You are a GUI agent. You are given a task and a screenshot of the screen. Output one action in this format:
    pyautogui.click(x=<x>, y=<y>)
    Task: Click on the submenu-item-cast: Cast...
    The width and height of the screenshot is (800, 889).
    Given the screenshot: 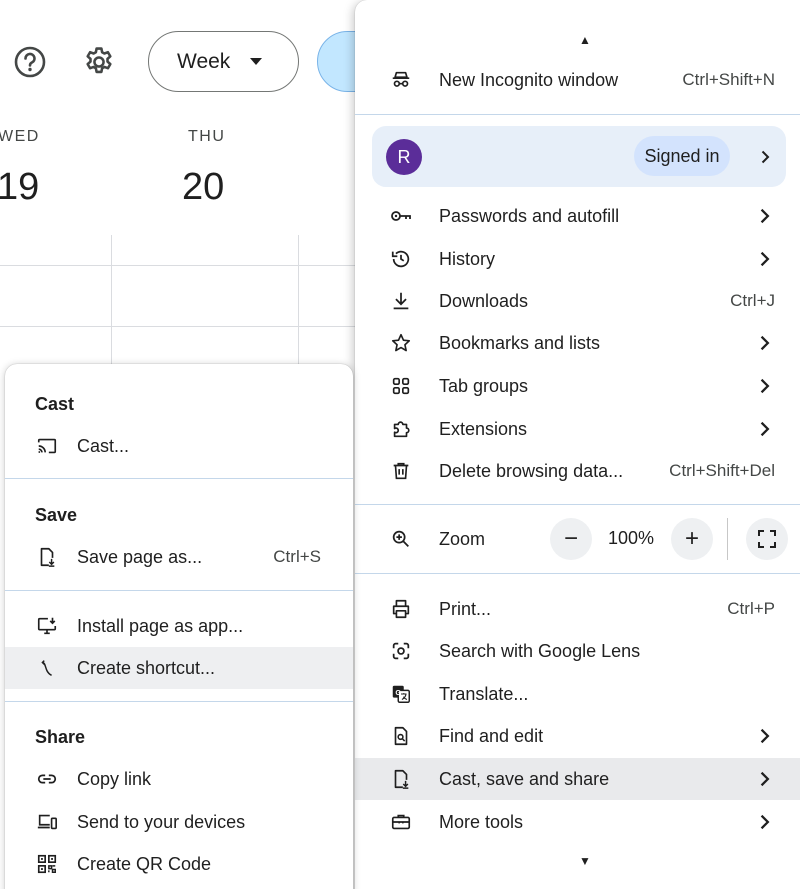 What is the action you would take?
    pyautogui.click(x=179, y=446)
    